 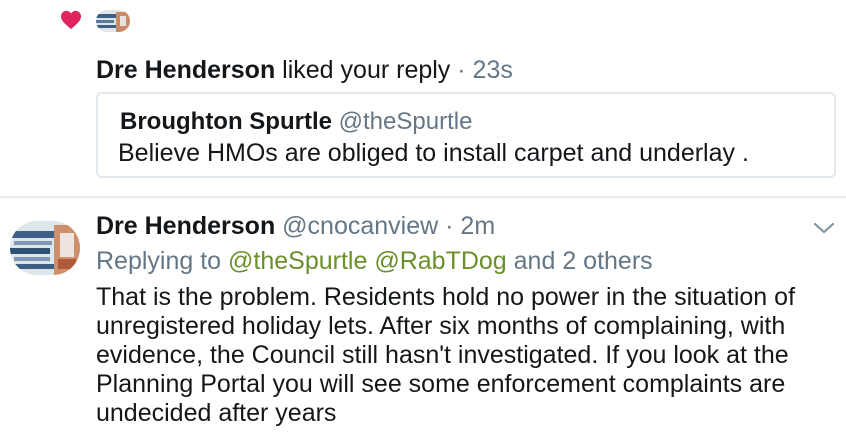 I want to click on tweet-author-handle: @cnocanview, so click(x=360, y=226).